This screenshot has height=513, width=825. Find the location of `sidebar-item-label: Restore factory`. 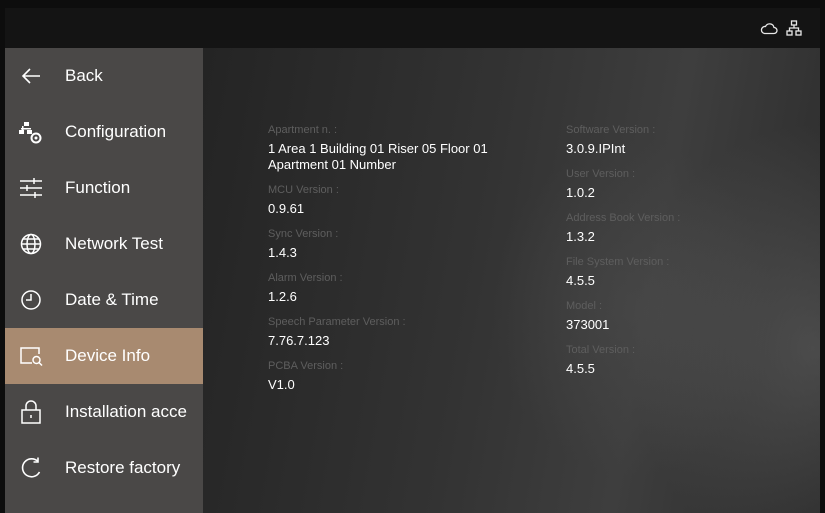

sidebar-item-label: Restore factory is located at coordinates (123, 467).